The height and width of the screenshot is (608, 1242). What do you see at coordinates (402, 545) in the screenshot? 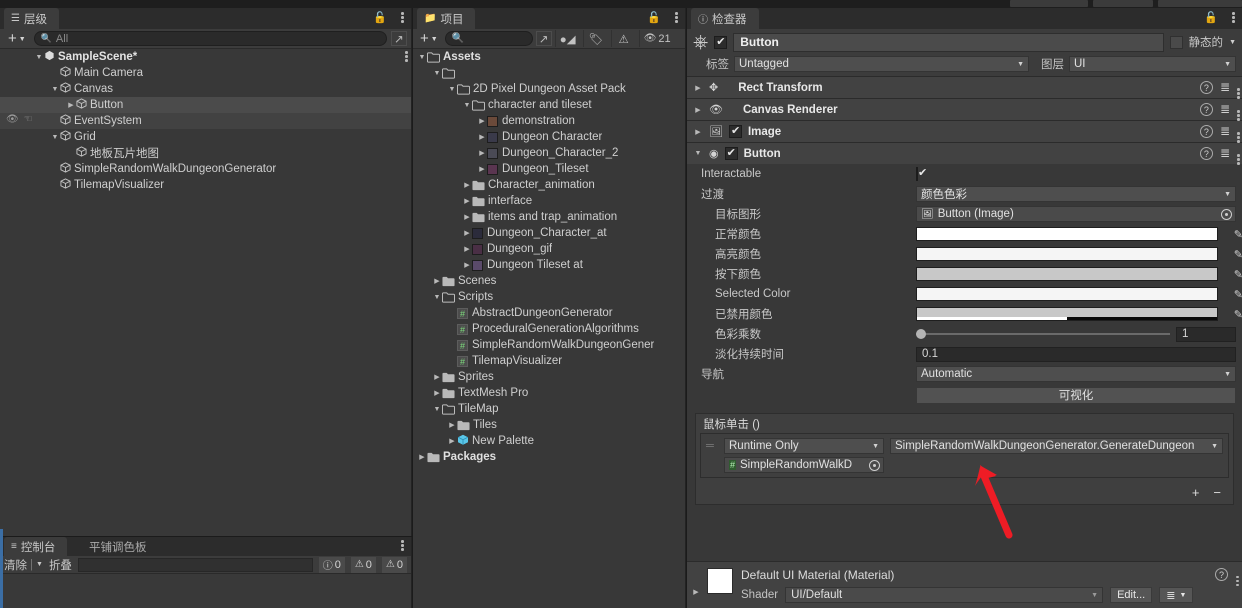
I see `console-menu-icon` at bounding box center [402, 545].